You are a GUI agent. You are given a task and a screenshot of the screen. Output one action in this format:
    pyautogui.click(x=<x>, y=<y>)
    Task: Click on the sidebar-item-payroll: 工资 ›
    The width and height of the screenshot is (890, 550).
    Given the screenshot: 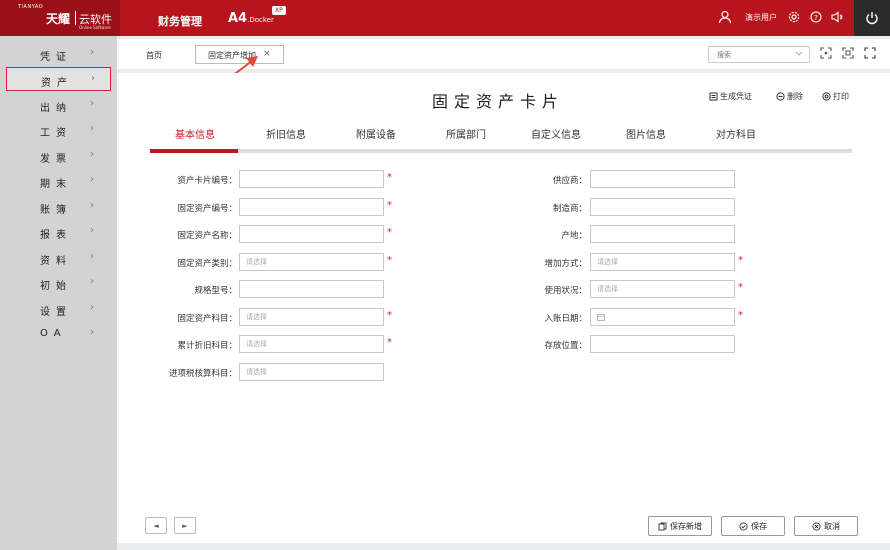 What is the action you would take?
    pyautogui.click(x=58, y=130)
    